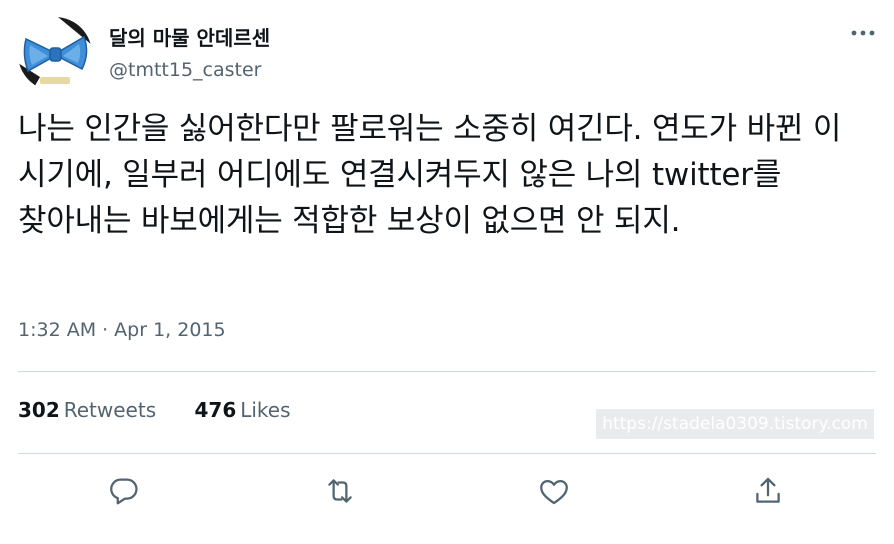  I want to click on retweet-button, so click(340, 491).